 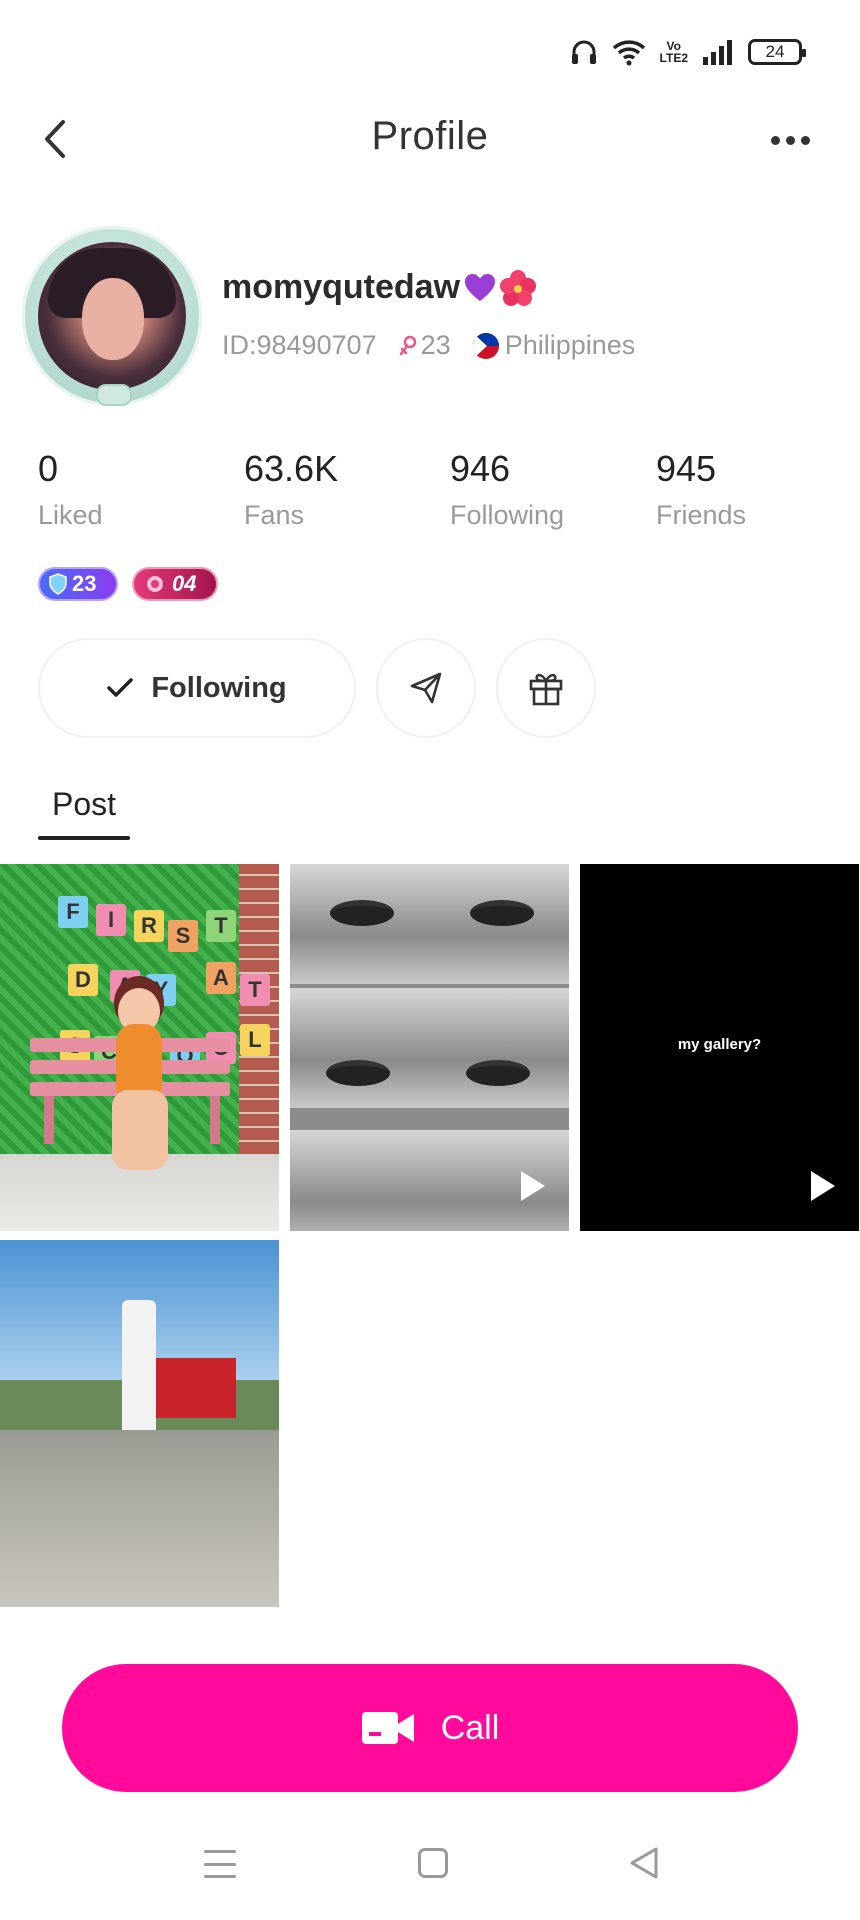 What do you see at coordinates (112, 316) in the screenshot?
I see `avatar-photo` at bounding box center [112, 316].